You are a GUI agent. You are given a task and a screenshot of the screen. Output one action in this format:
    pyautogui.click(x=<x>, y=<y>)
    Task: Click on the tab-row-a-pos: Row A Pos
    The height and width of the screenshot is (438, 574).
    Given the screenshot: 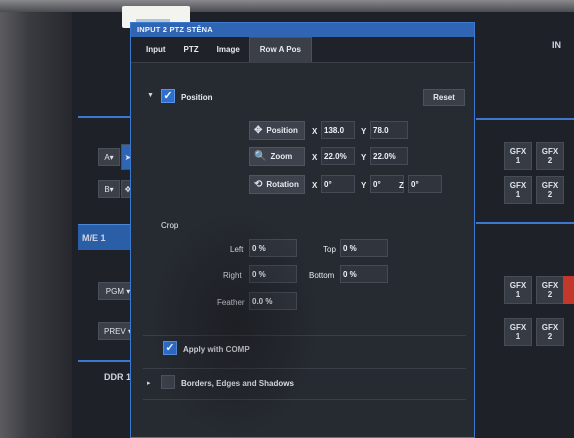 What is the action you would take?
    pyautogui.click(x=280, y=49)
    